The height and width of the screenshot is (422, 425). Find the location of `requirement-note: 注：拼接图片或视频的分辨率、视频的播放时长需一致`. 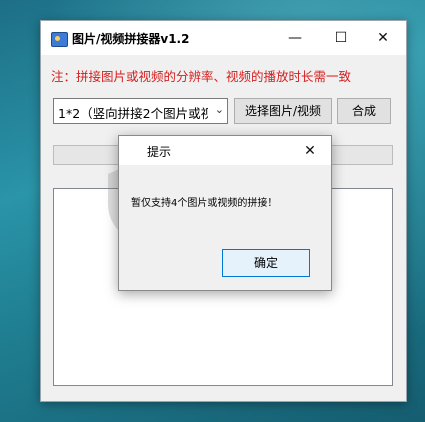

requirement-note: 注：拼接图片或视频的分辨率、视频的播放时长需一致 is located at coordinates (201, 76).